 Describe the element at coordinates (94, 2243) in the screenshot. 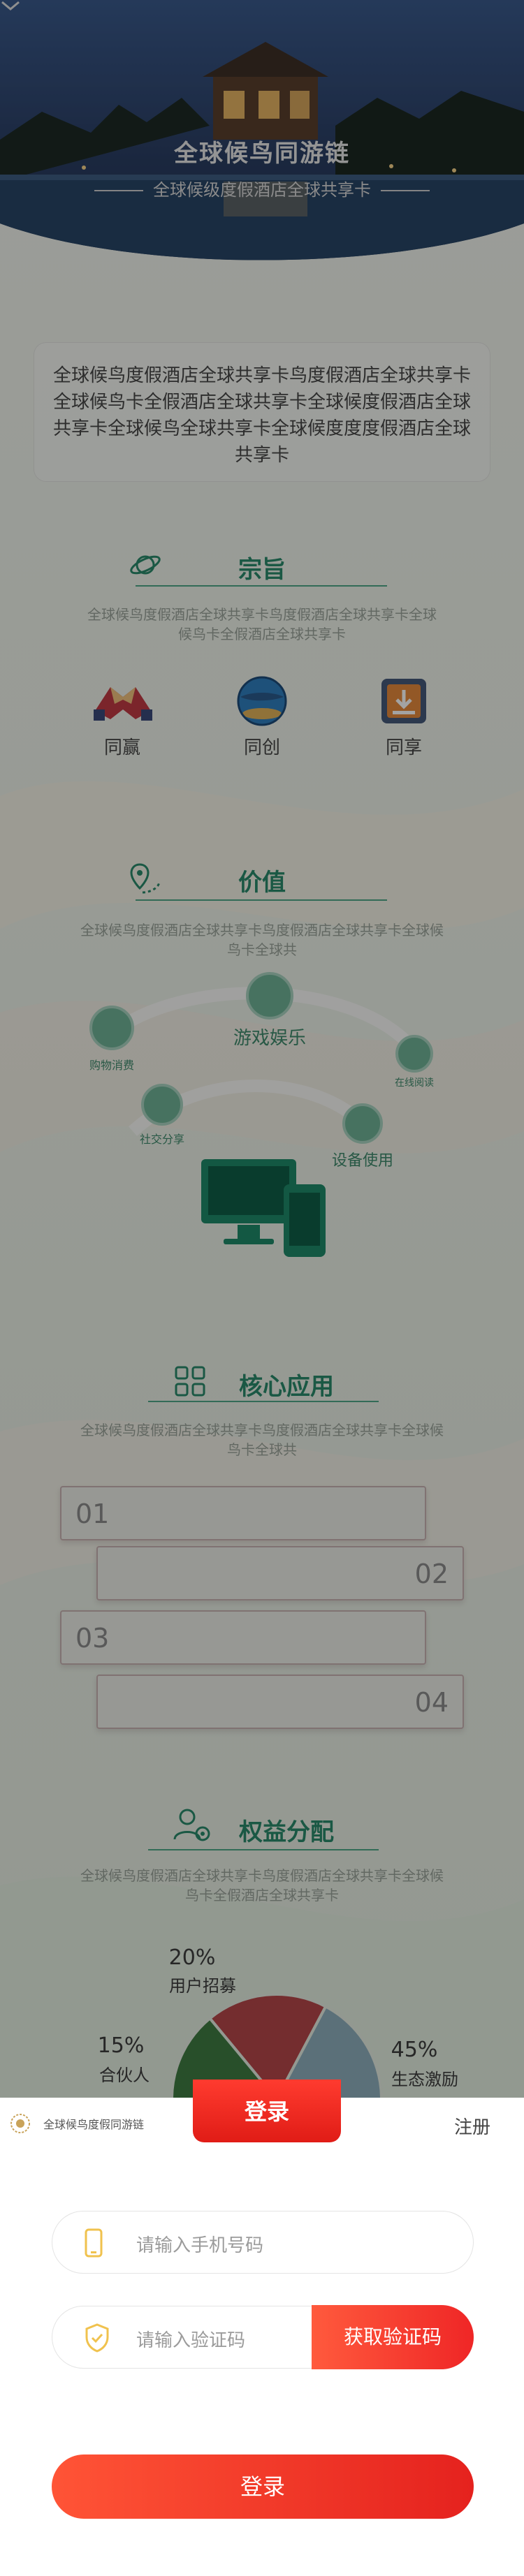

I see `phone-icon` at that location.